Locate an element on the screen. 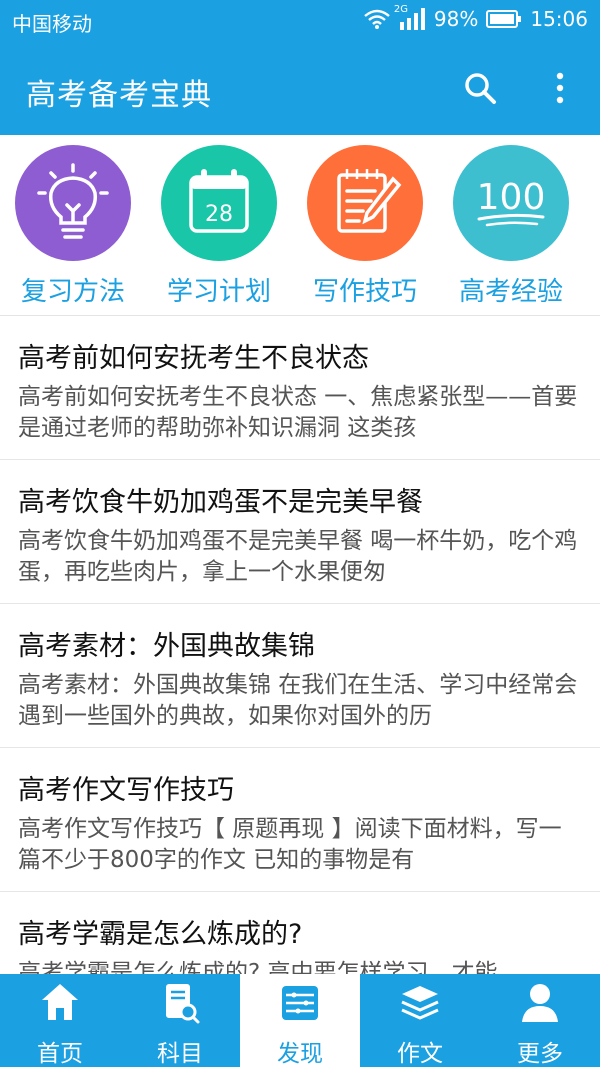  article-summary: 高考学霸是怎么炼成的? 高中要怎样学习，才能 is located at coordinates (258, 967).